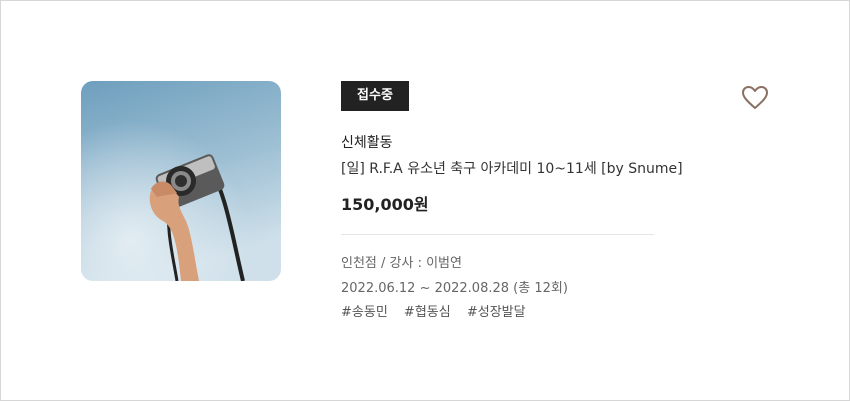 This screenshot has height=401, width=850. What do you see at coordinates (496, 312) in the screenshot?
I see `tag: #성장발달` at bounding box center [496, 312].